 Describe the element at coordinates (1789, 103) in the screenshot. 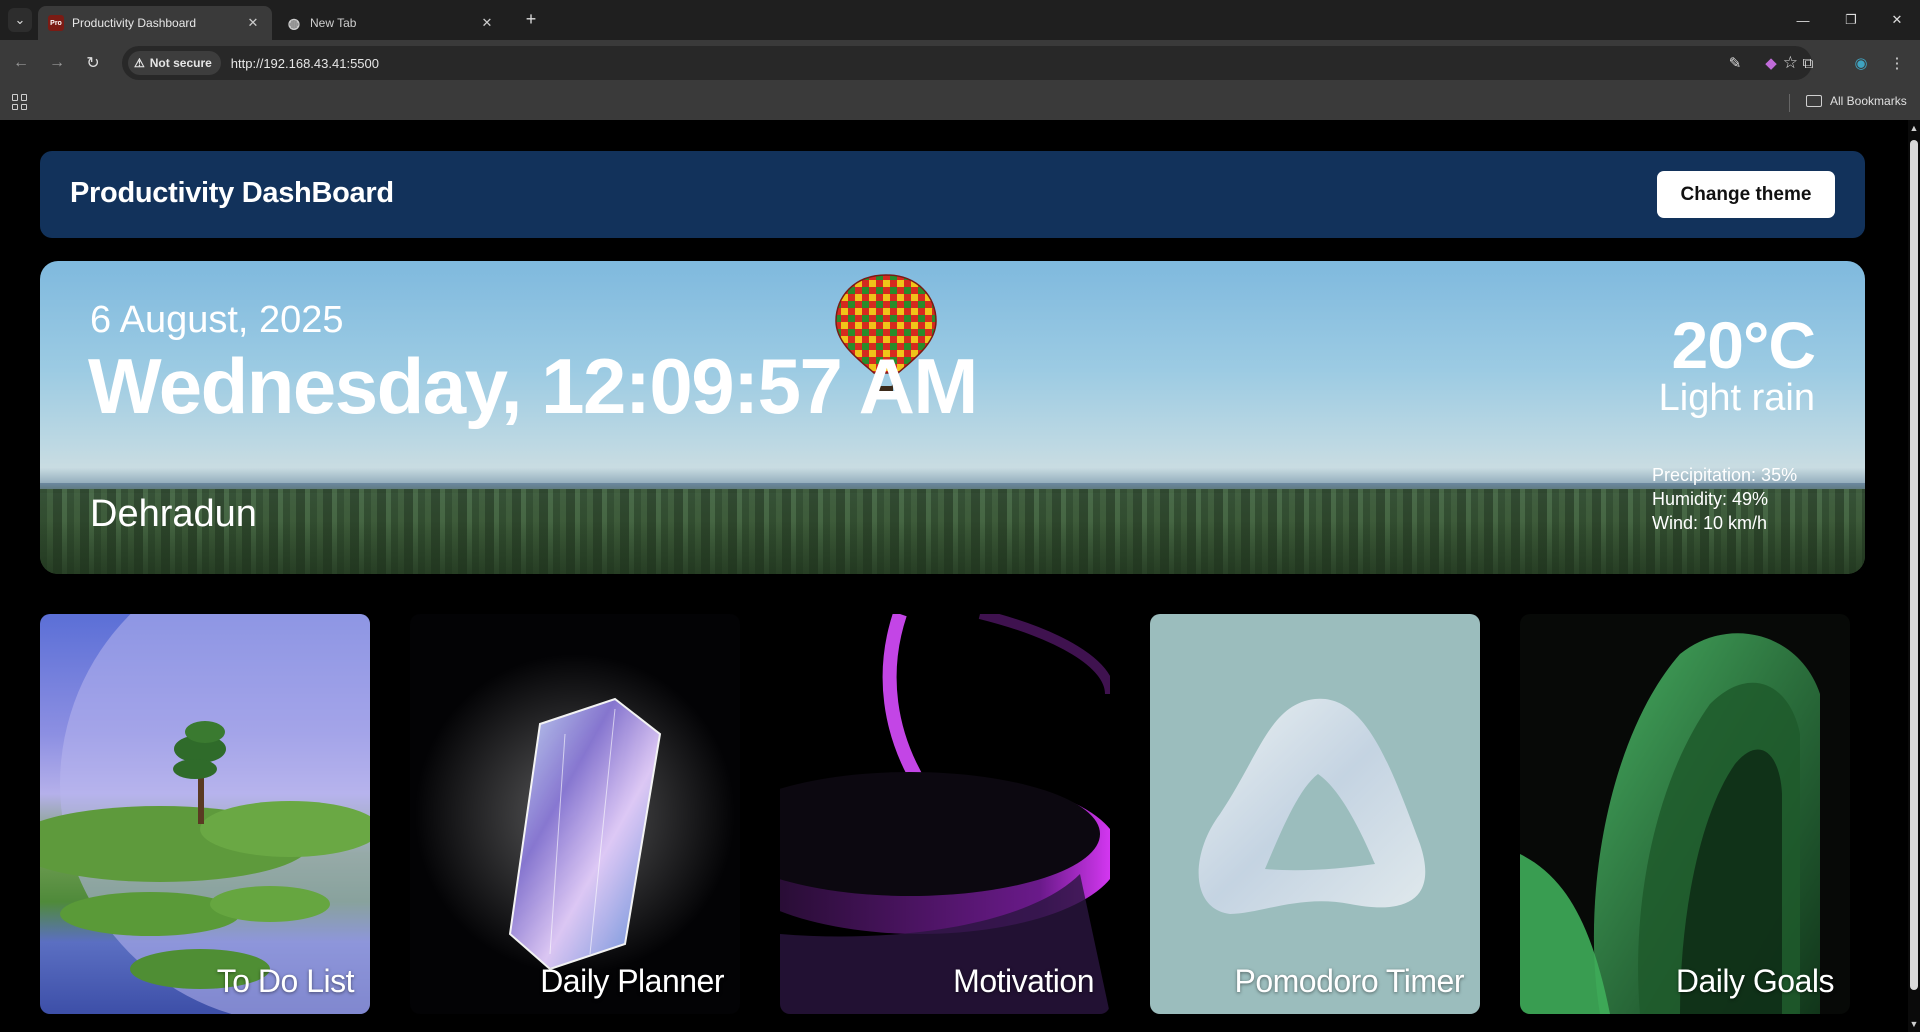

I see `bookmarks-divider` at that location.